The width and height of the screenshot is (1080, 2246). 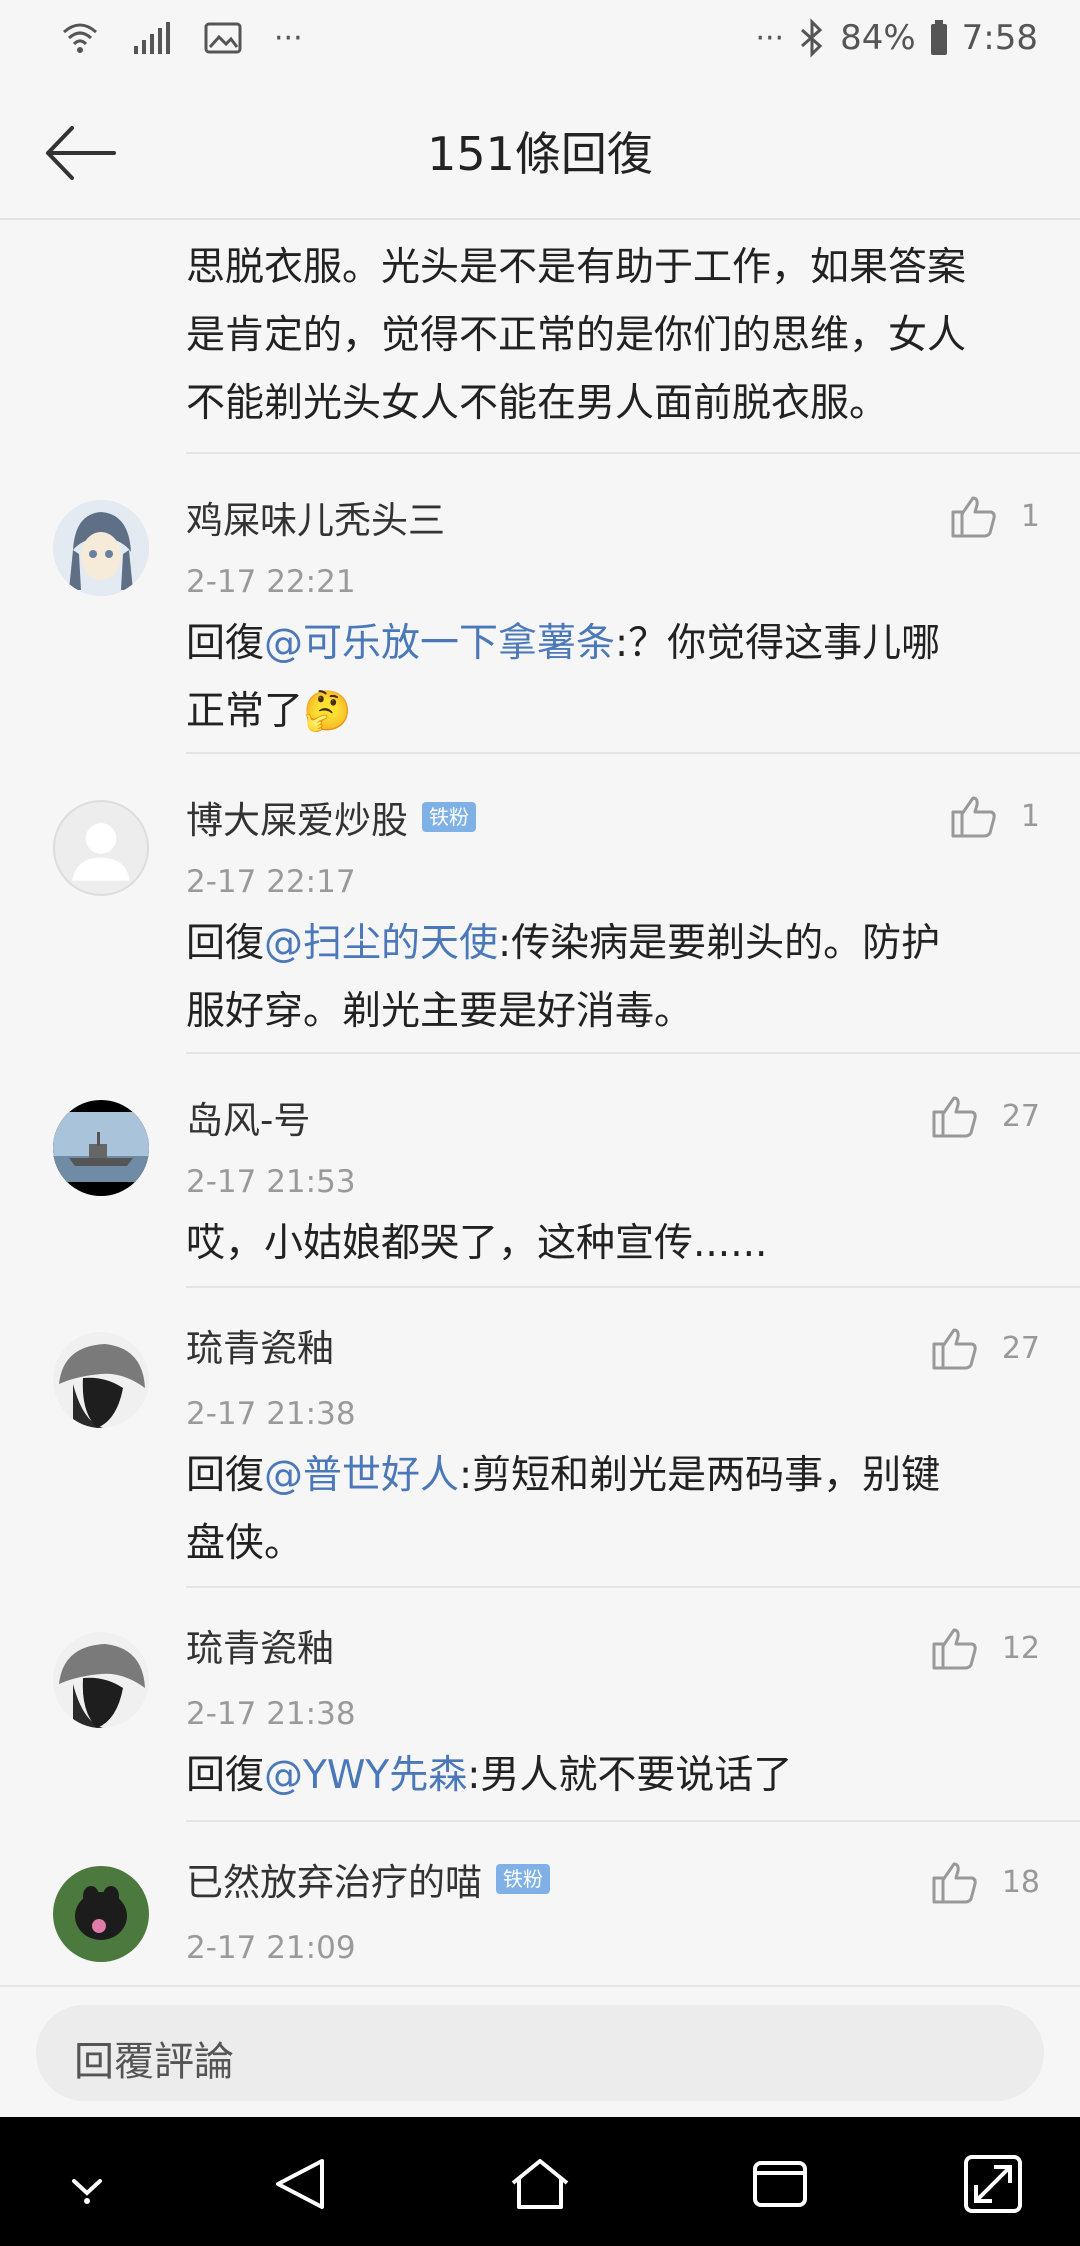 What do you see at coordinates (999, 38) in the screenshot?
I see `clock: 7:58` at bounding box center [999, 38].